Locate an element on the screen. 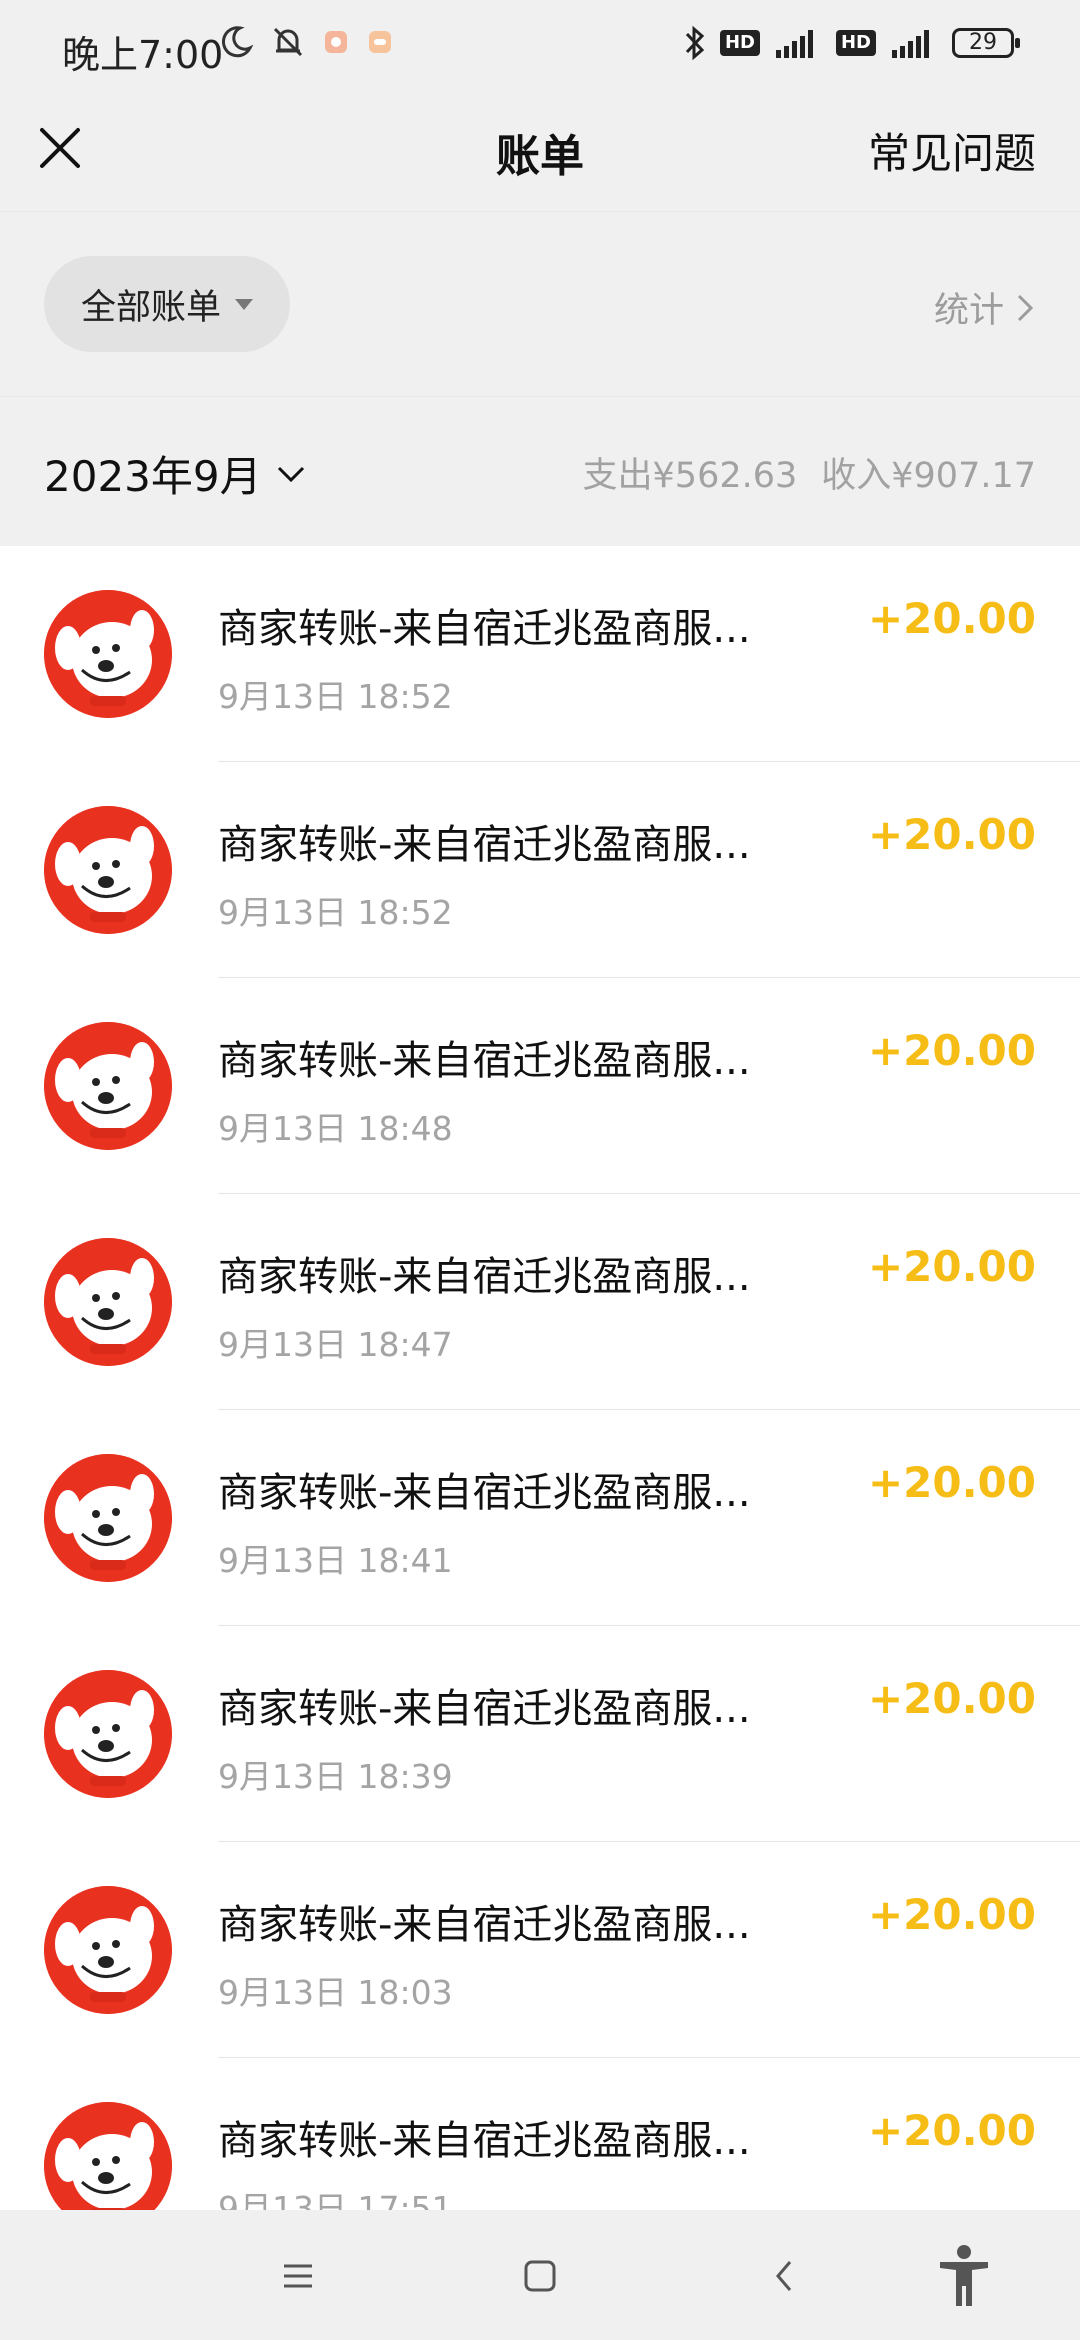 The image size is (1080, 2340). month-label: 2023年9月 is located at coordinates (153, 476).